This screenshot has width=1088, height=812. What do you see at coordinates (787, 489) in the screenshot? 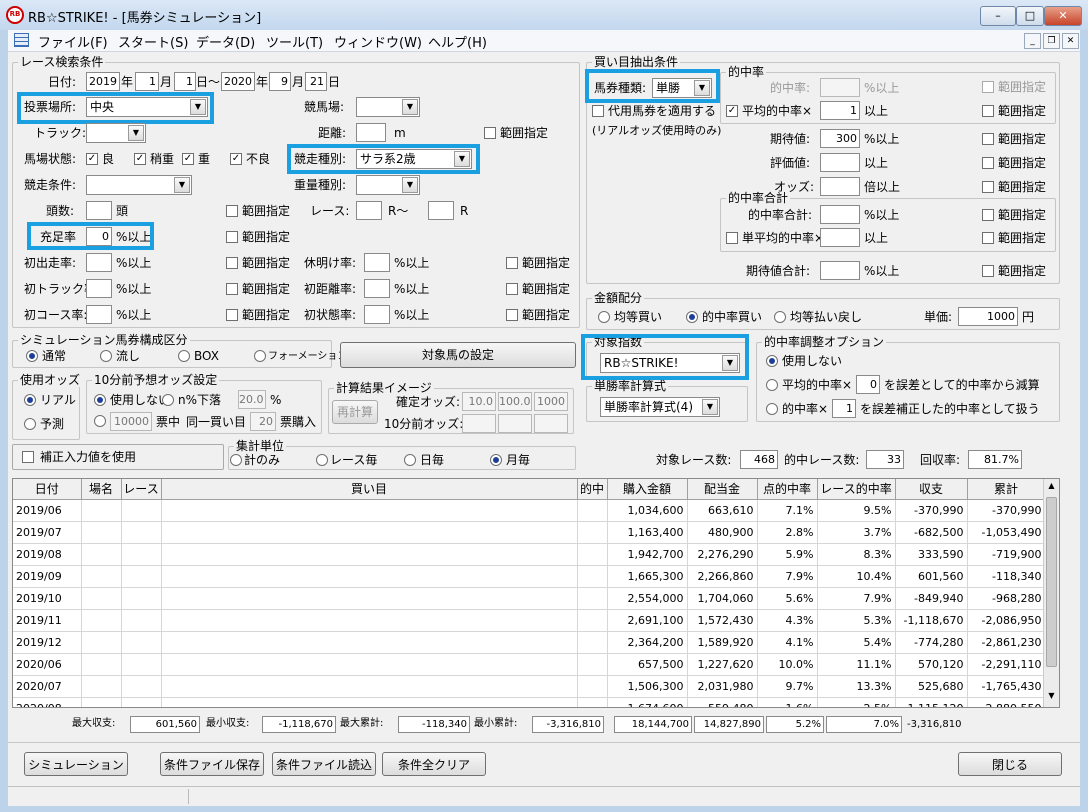
I see `col-point-hit: 点的中率` at bounding box center [787, 489].